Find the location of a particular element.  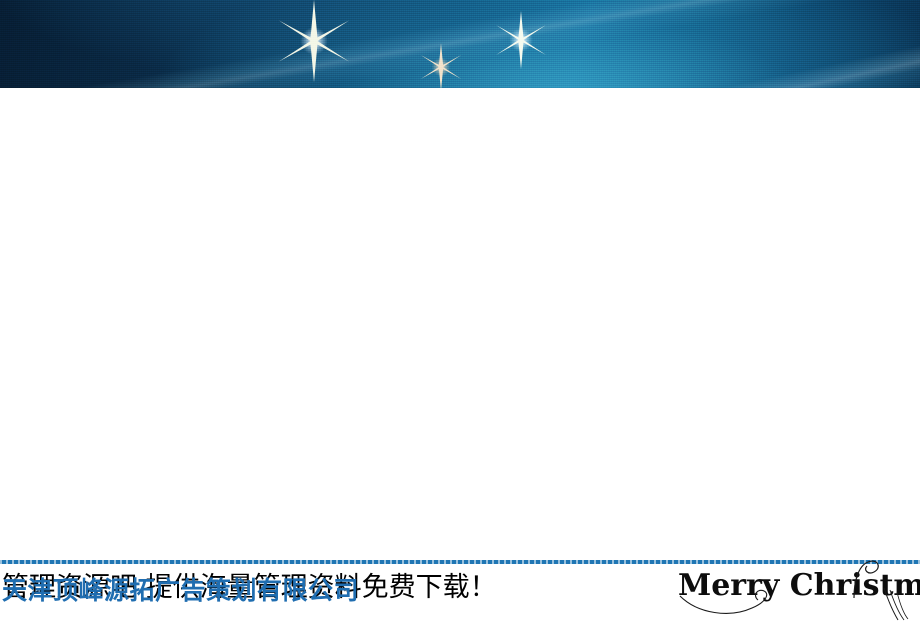

footer-blue-company-text: 天津顶峰源拓广告策划有限公司 is located at coordinates (181, 590).